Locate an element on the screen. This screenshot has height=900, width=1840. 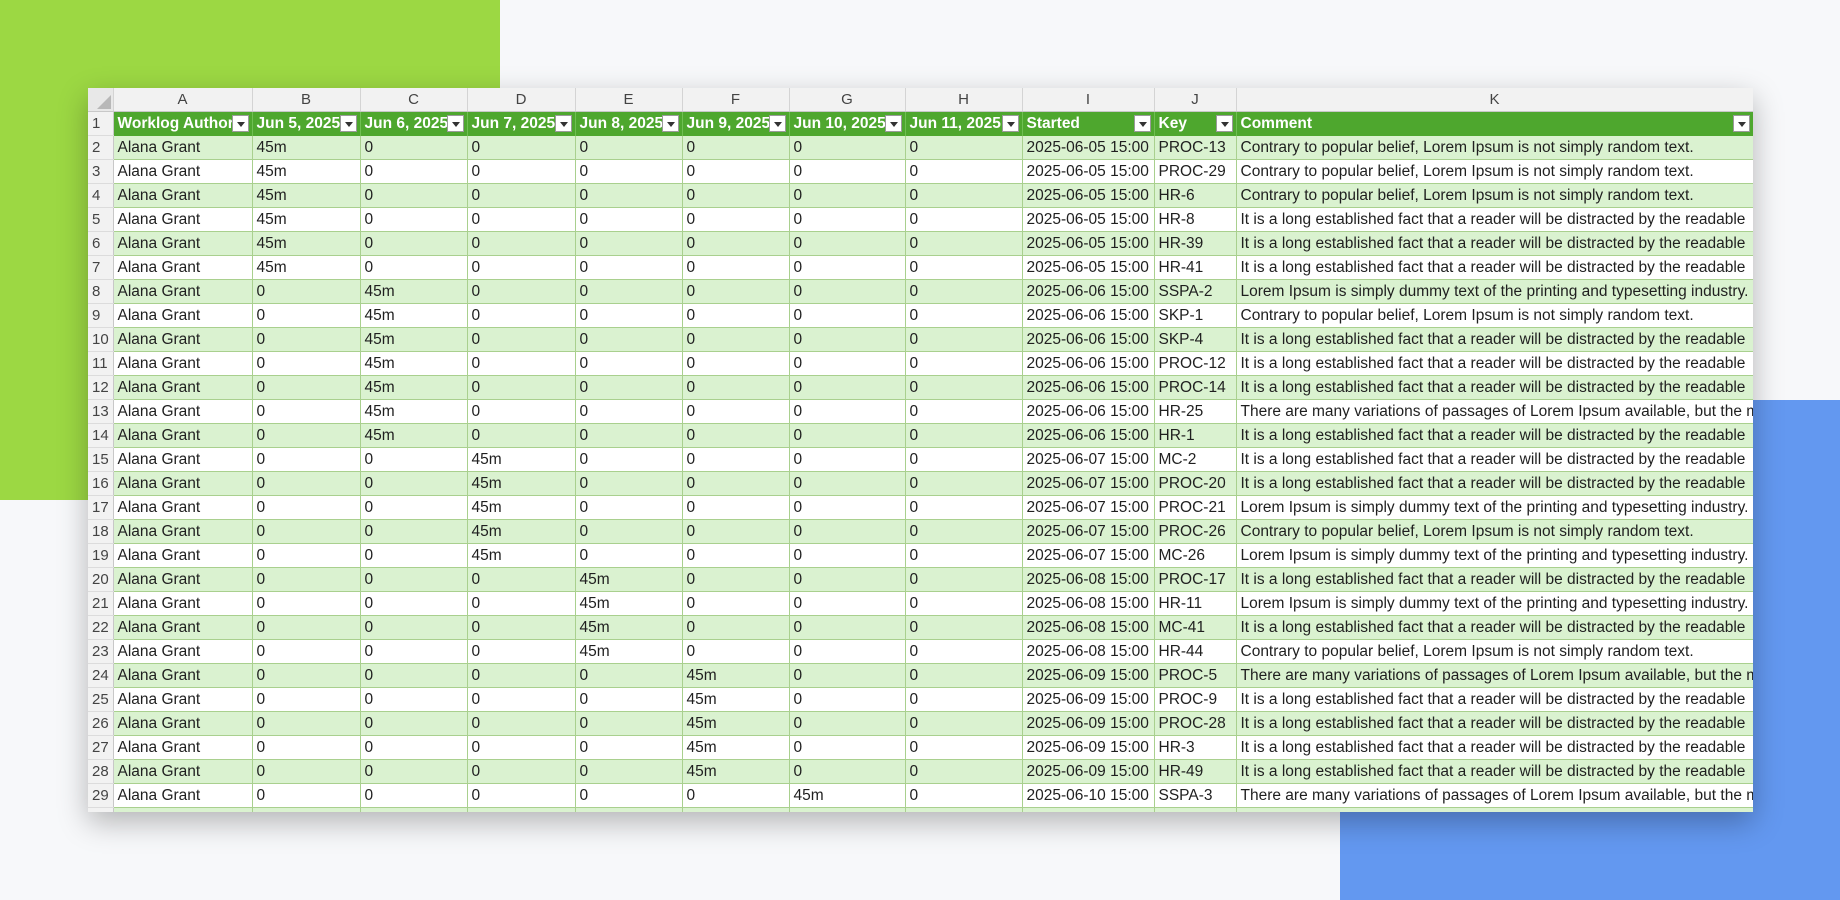
header-cell: Jun 8, 2025 is located at coordinates (629, 123).